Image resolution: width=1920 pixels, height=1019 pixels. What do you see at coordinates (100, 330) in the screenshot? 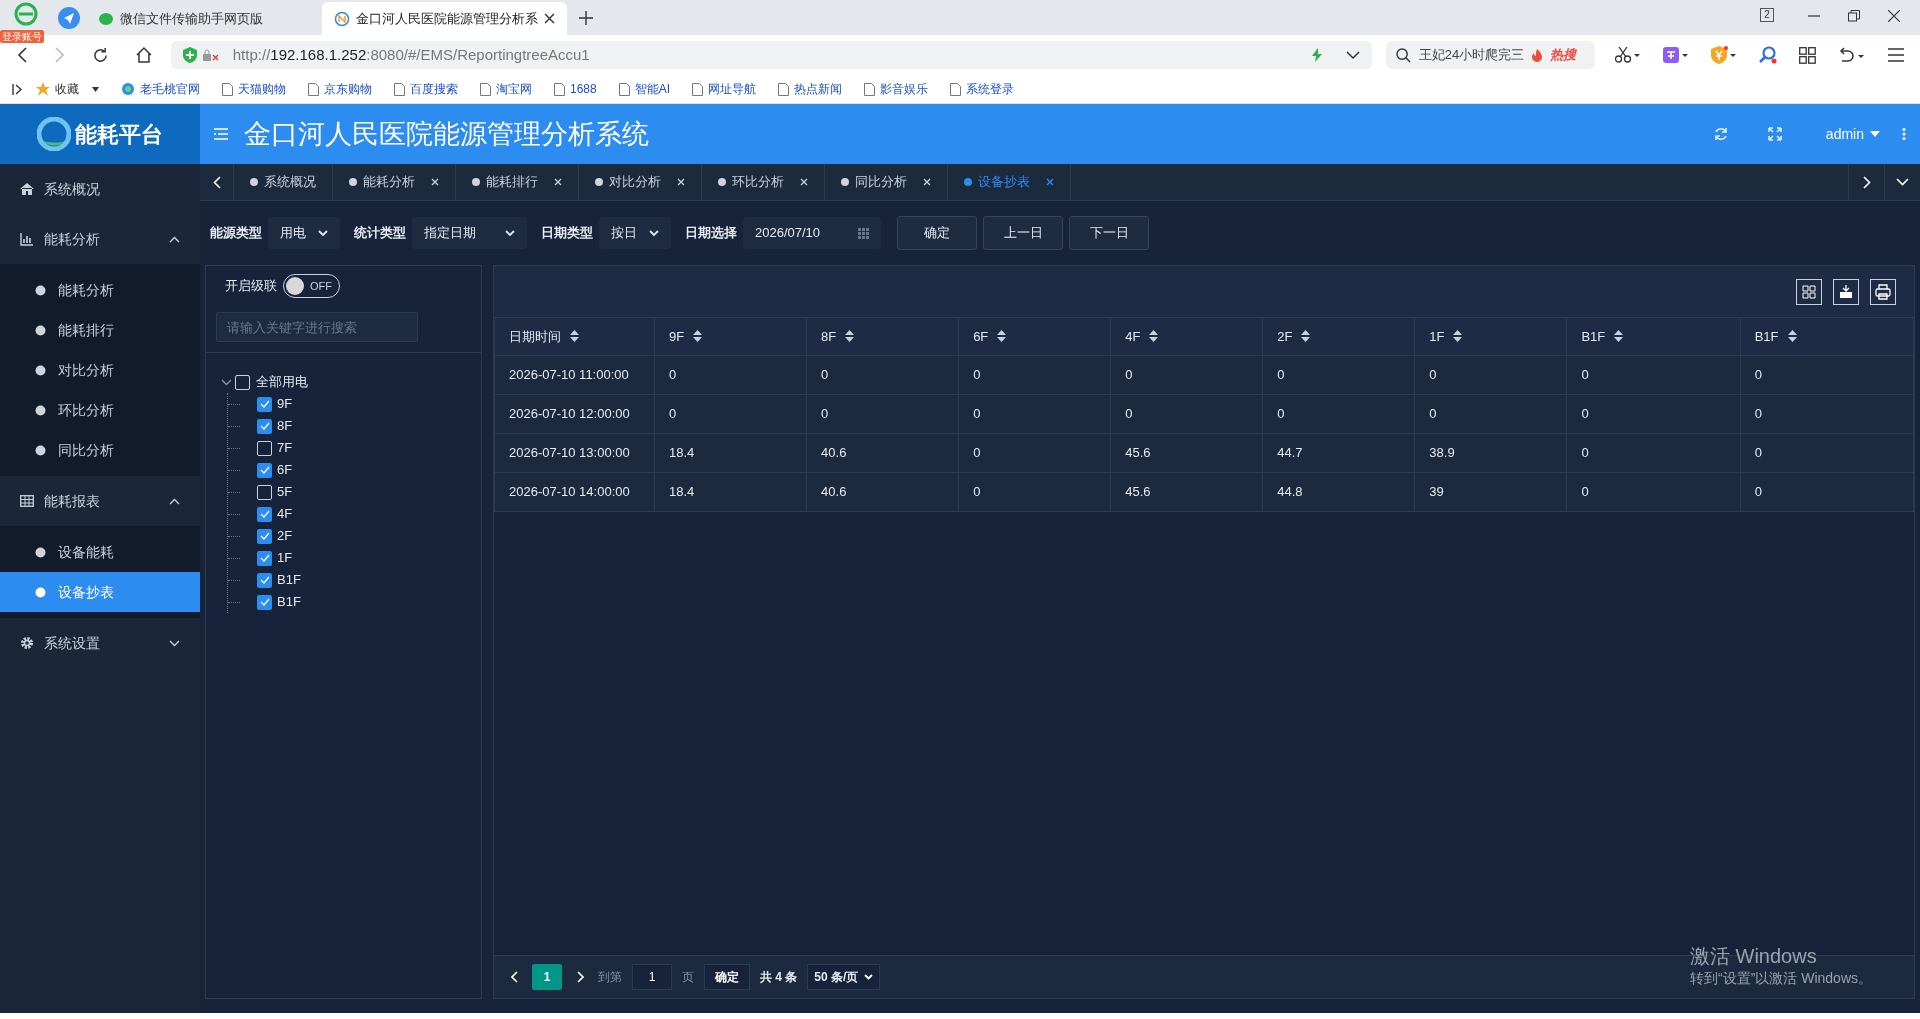
I see `sidebar-item: 能耗排行` at bounding box center [100, 330].